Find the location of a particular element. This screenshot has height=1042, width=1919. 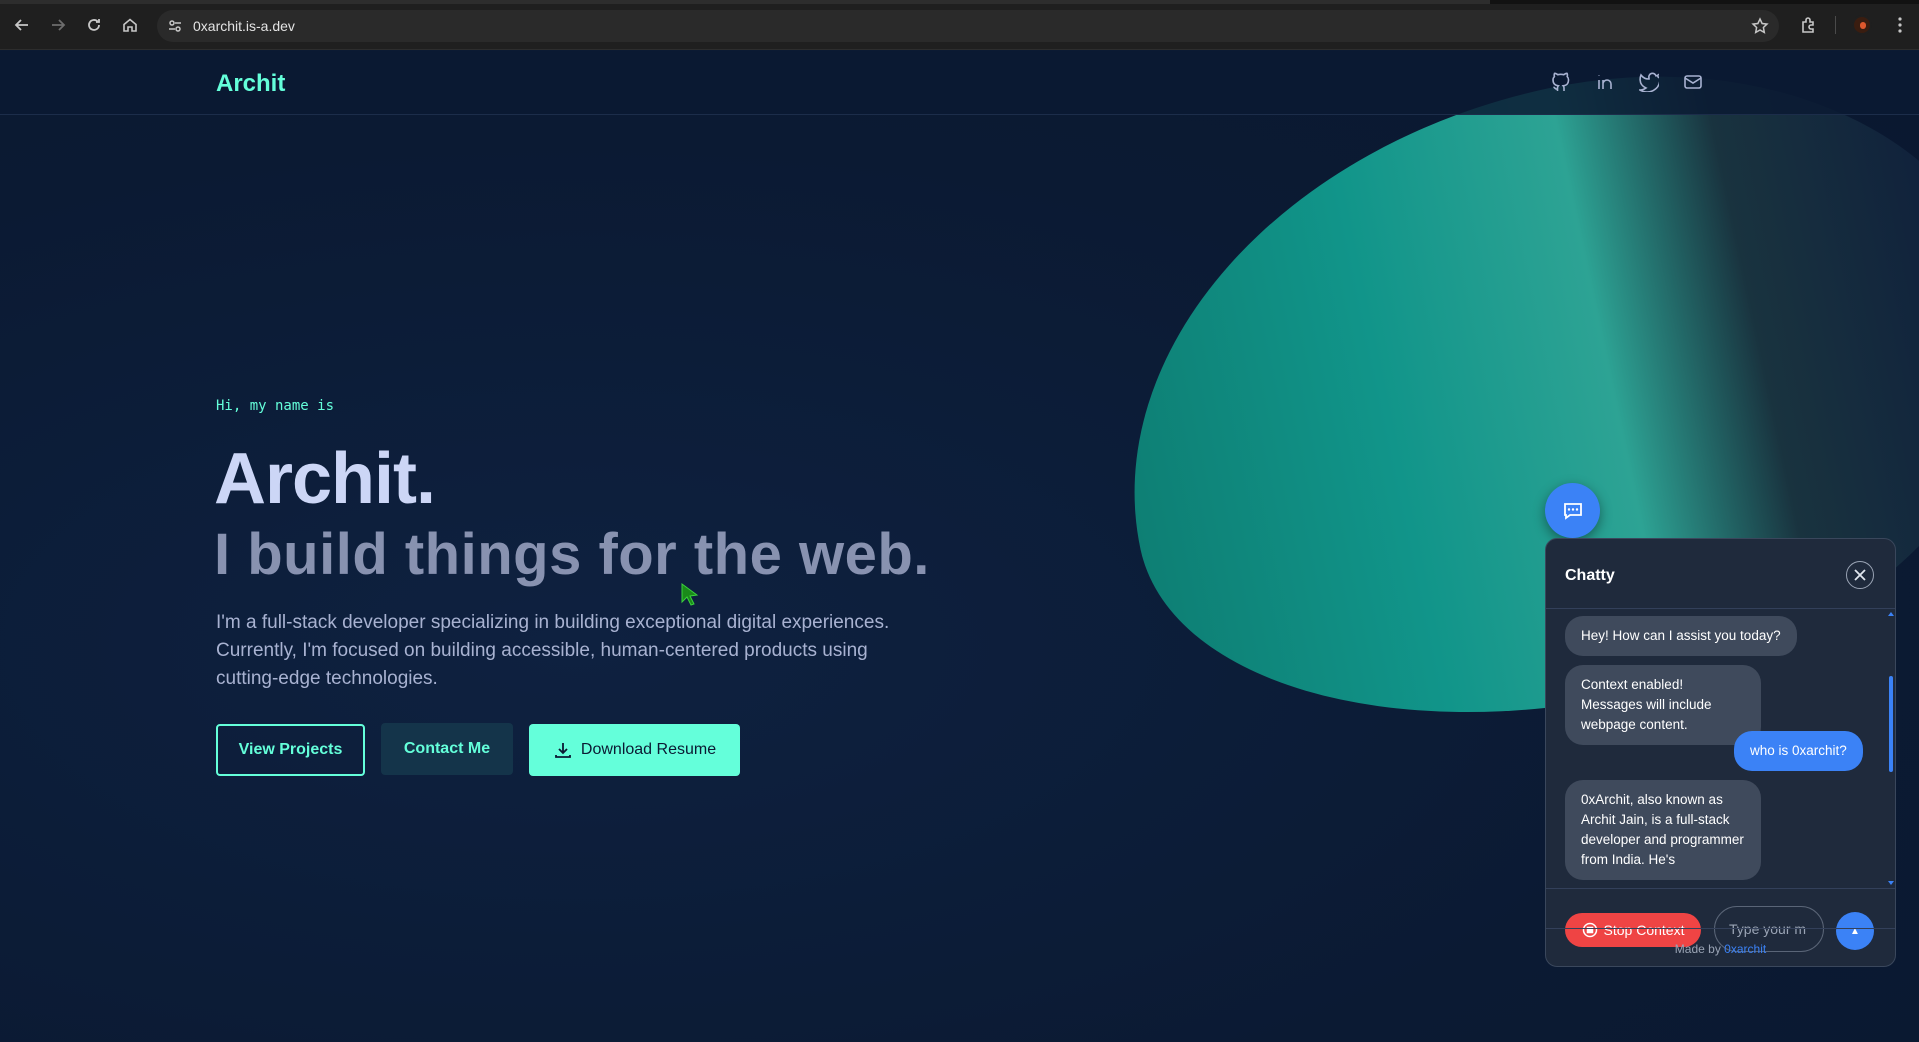

chat-header: Chatty is located at coordinates (1720, 574).